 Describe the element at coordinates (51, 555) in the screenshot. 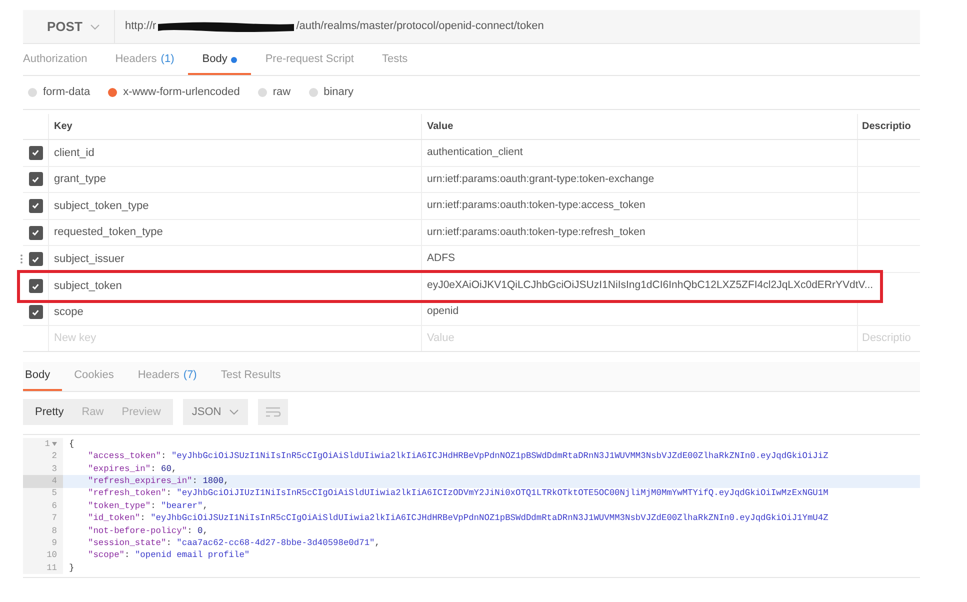

I see `line-number: 10` at that location.